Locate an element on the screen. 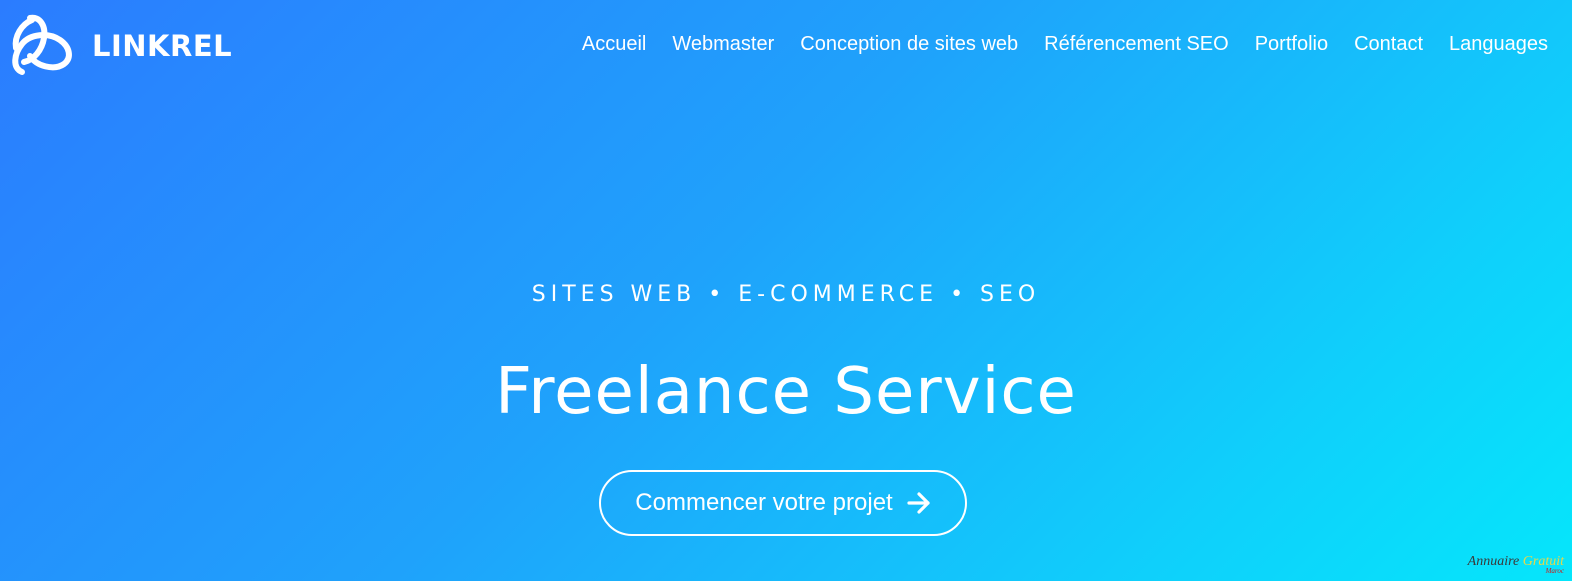 The width and height of the screenshot is (1572, 581). nav-item-webmaster: Webmaster is located at coordinates (723, 44).